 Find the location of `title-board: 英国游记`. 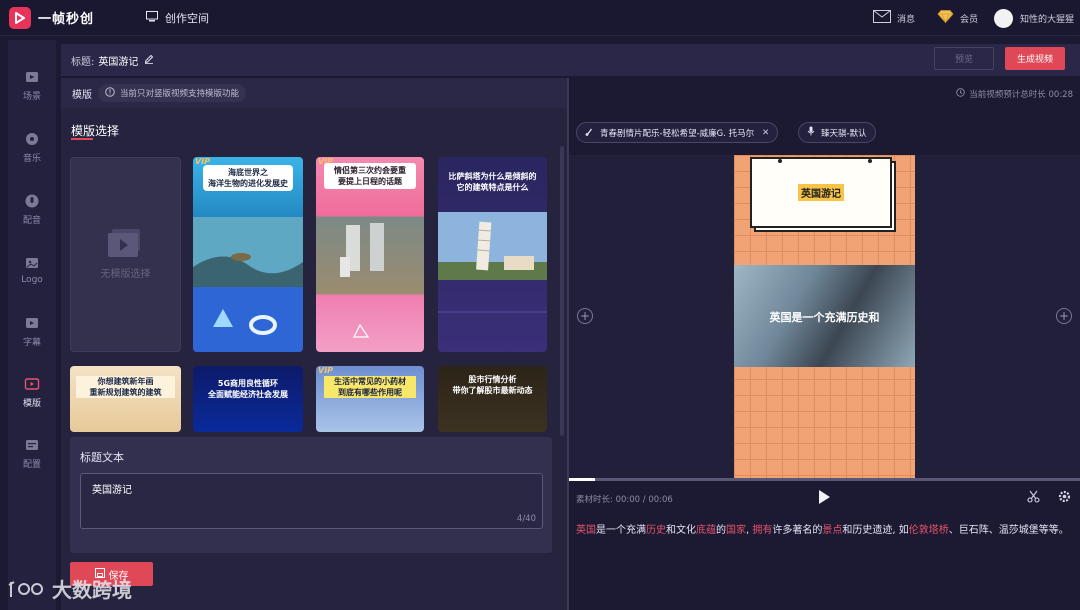

title-board: 英国游记 is located at coordinates (821, 192).